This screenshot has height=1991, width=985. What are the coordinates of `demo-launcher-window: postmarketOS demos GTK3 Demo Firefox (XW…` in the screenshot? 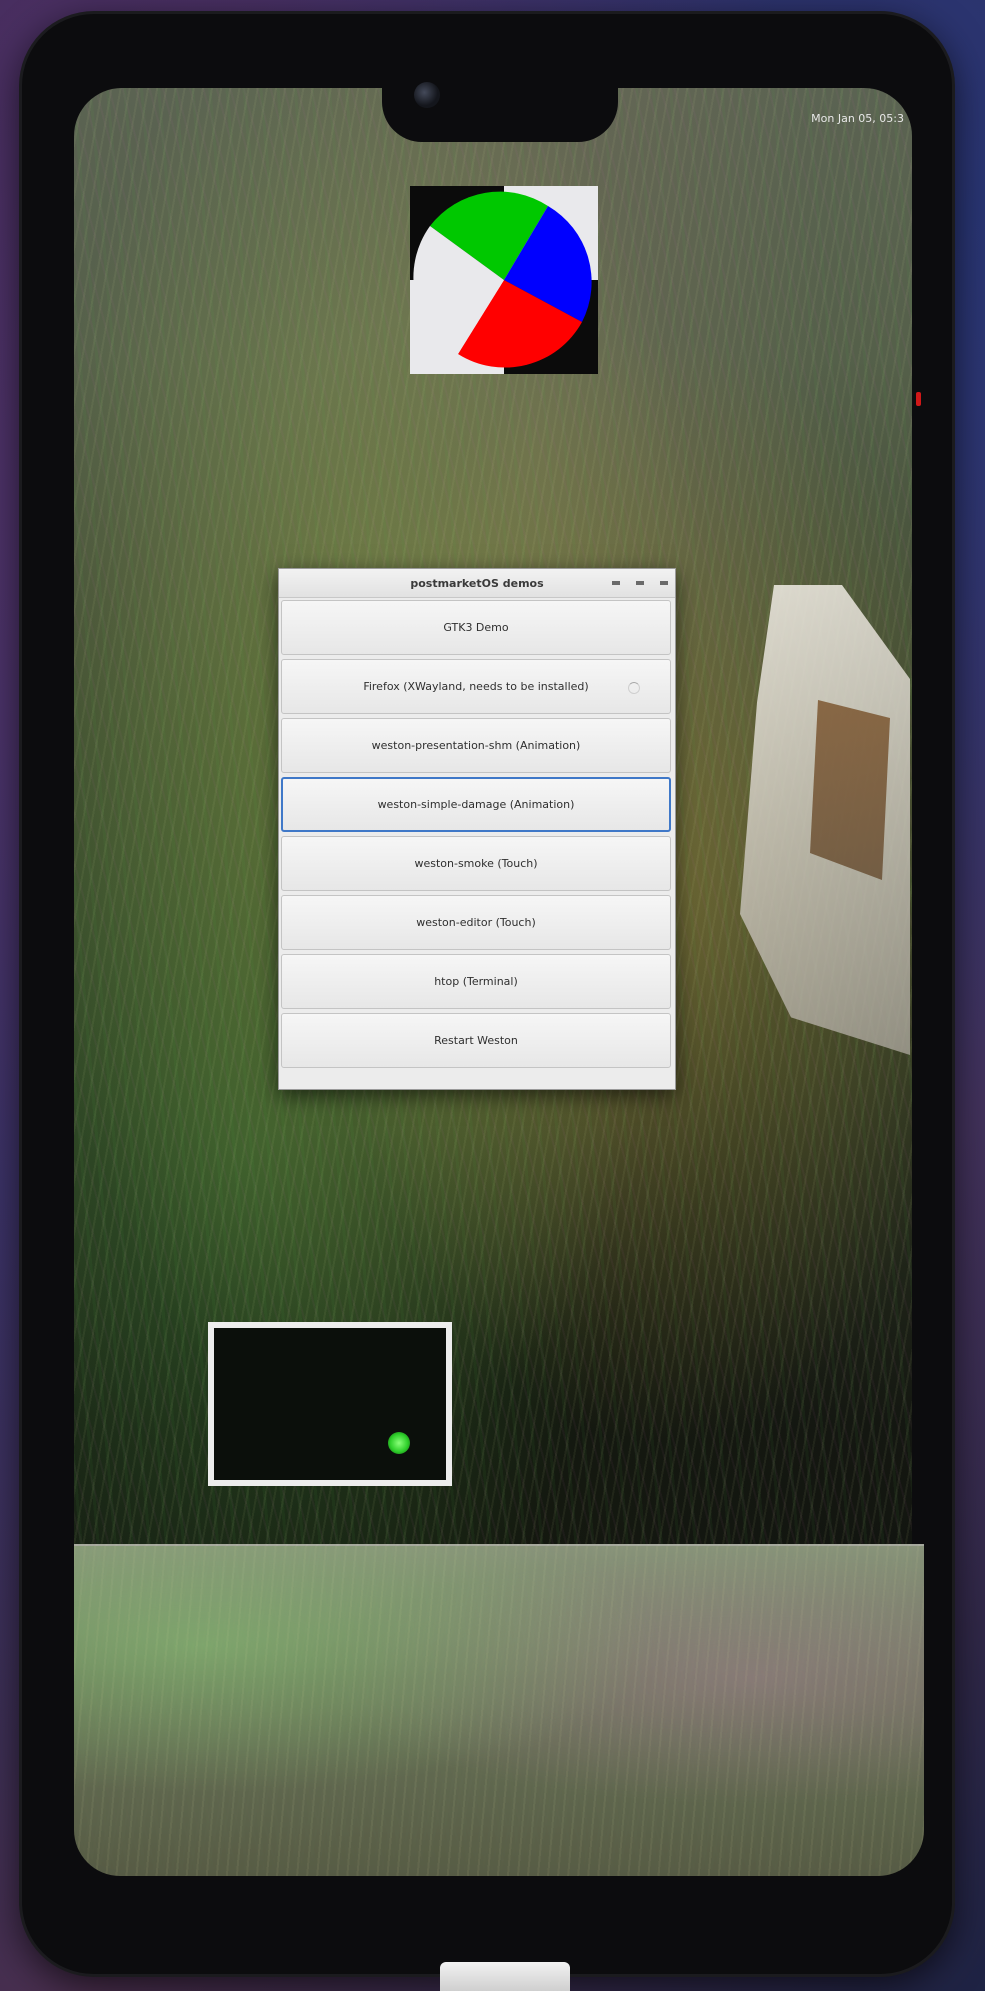 It's located at (477, 829).